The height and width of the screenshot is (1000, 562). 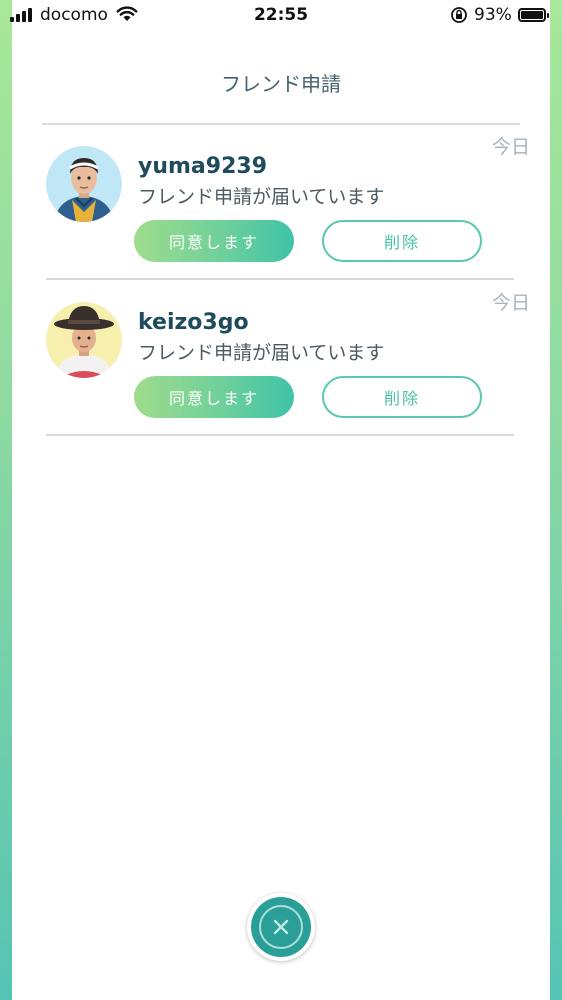 What do you see at coordinates (281, 84) in the screenshot?
I see `page-title: フレンド申請` at bounding box center [281, 84].